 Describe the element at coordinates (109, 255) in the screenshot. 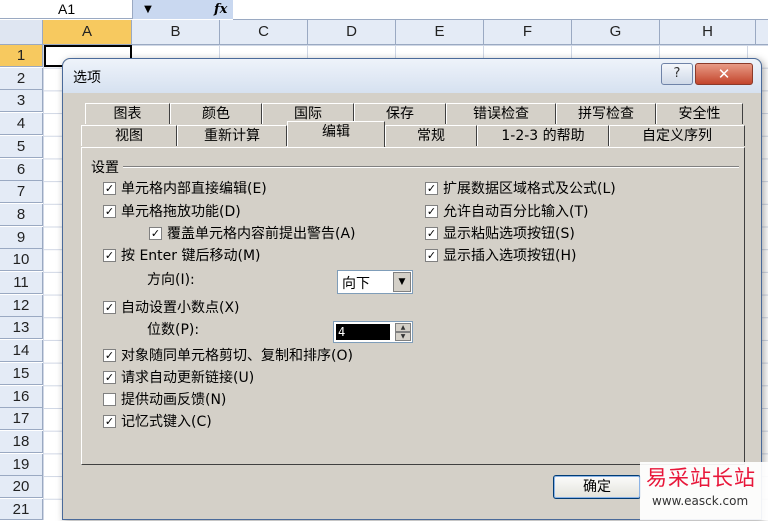

I see `checkbox-move-after-enter: ✓` at that location.